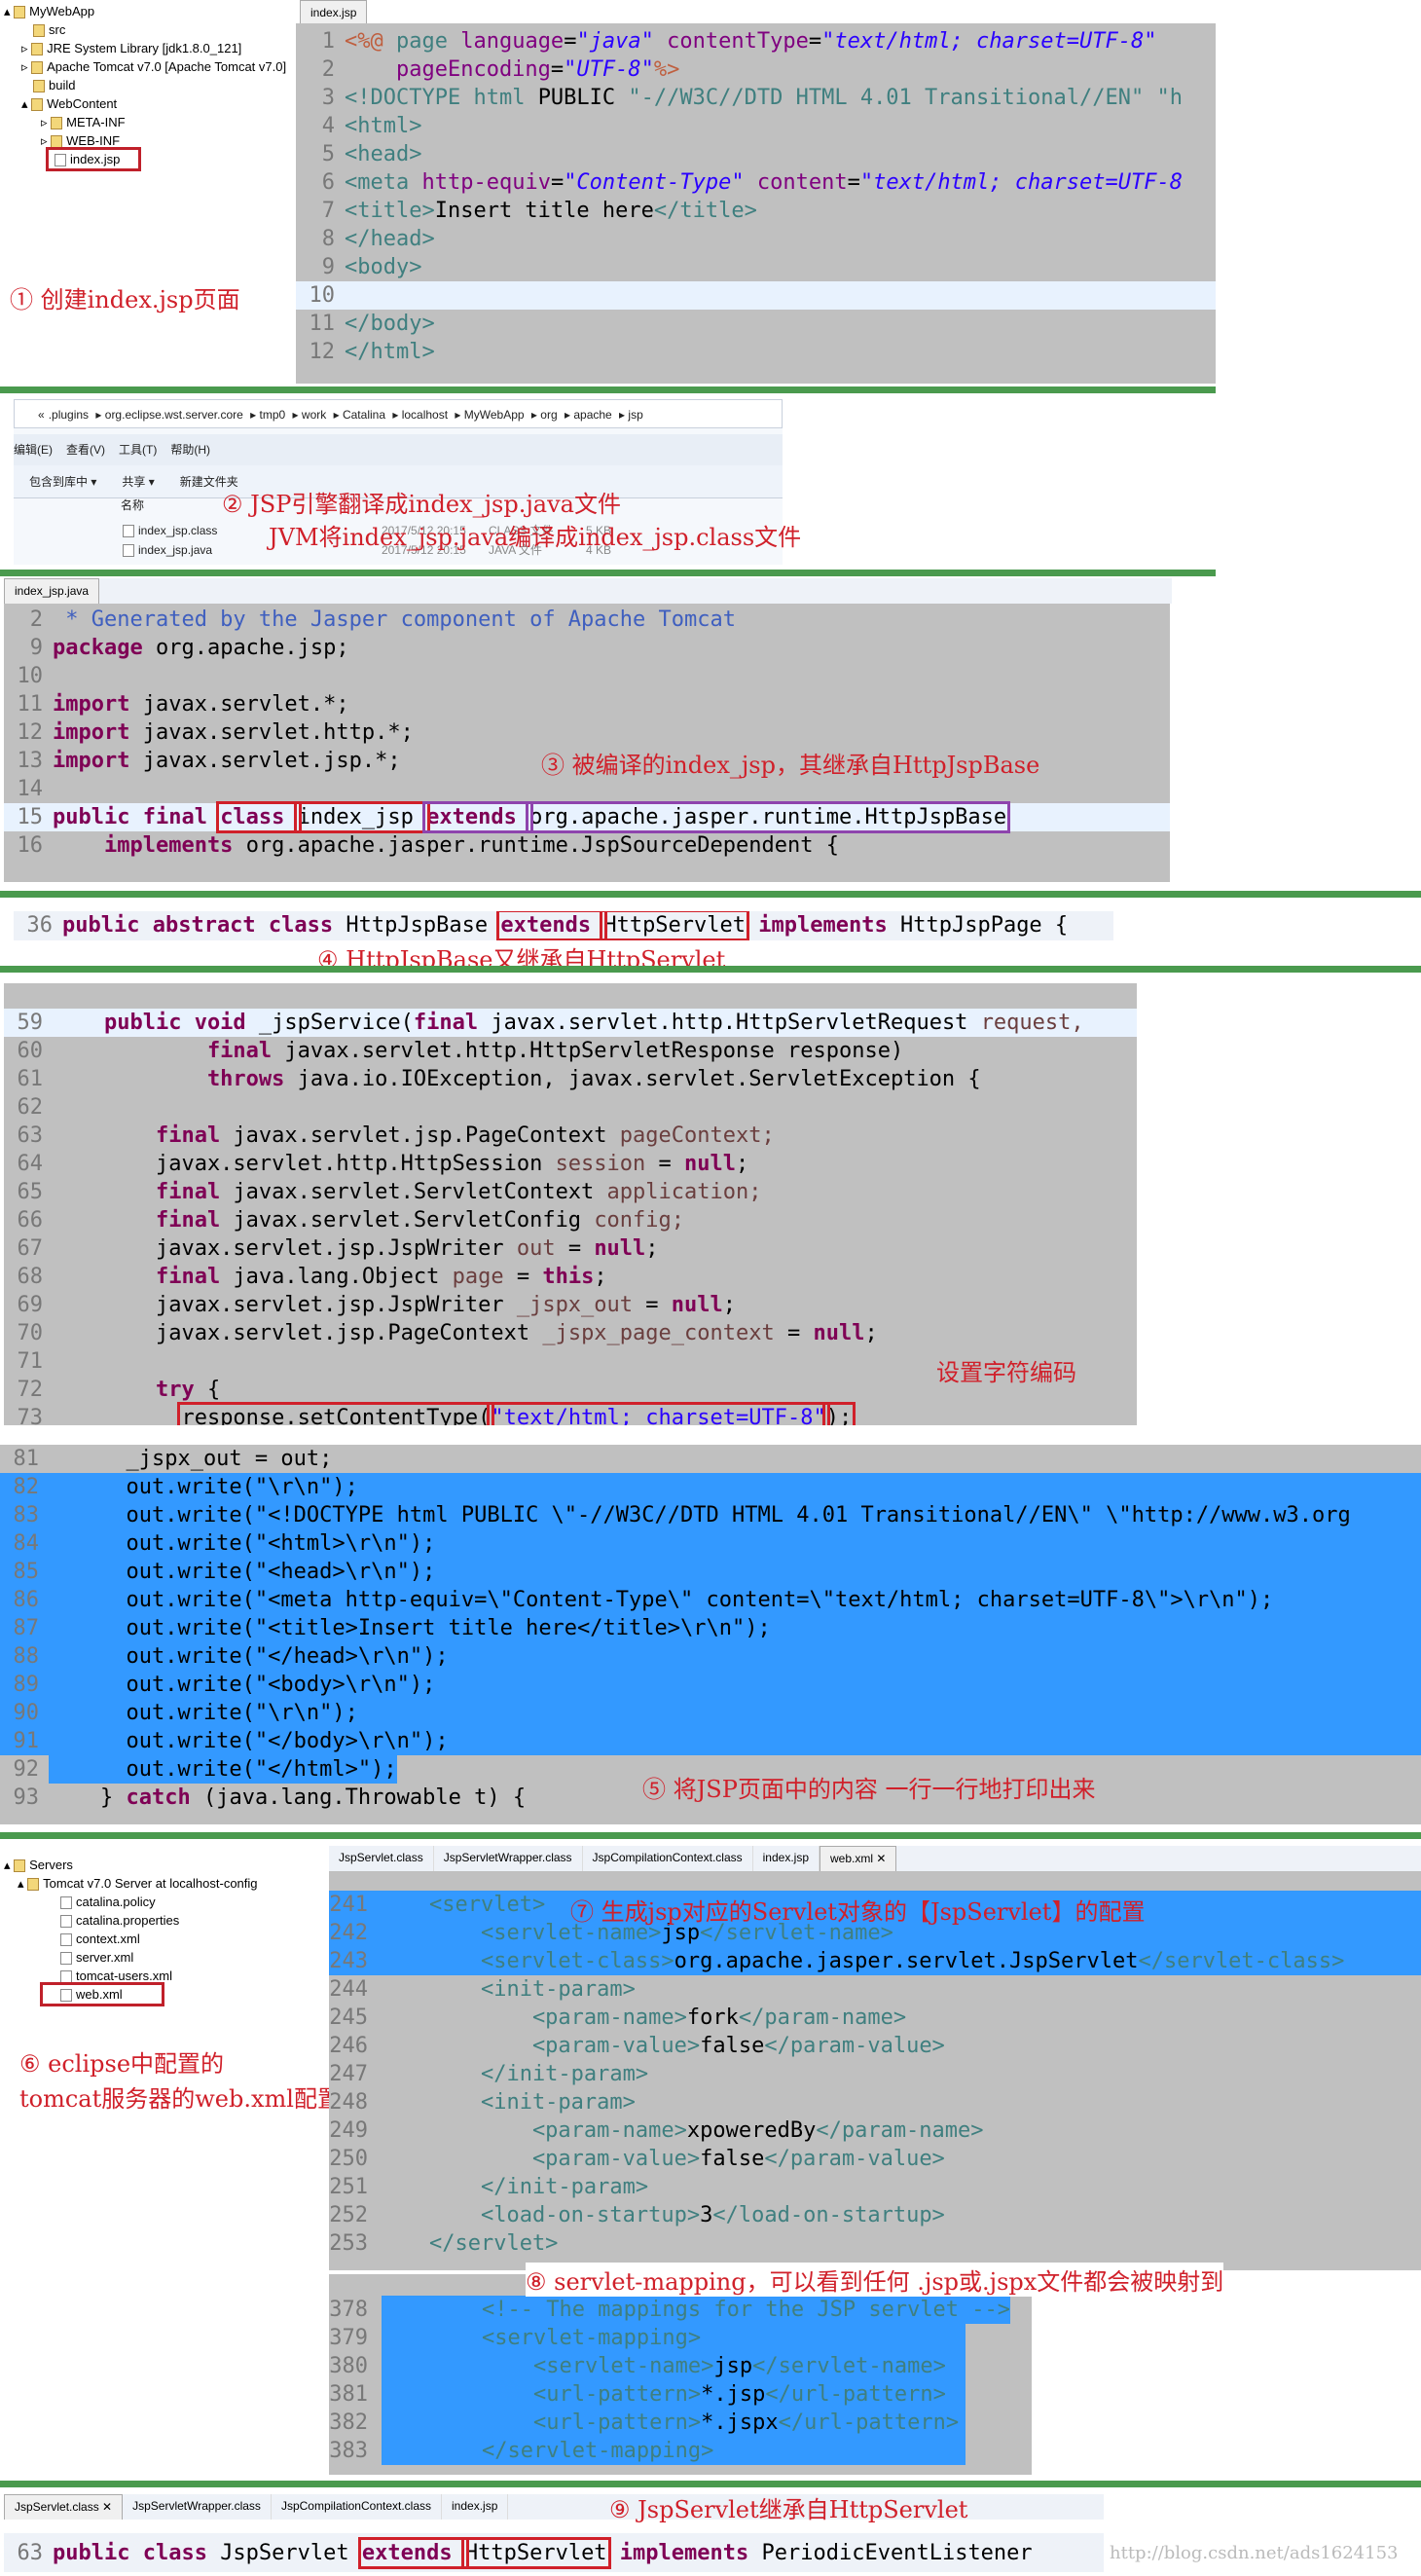  Describe the element at coordinates (314, 415) in the screenshot. I see `breadcrumb-item: work` at that location.